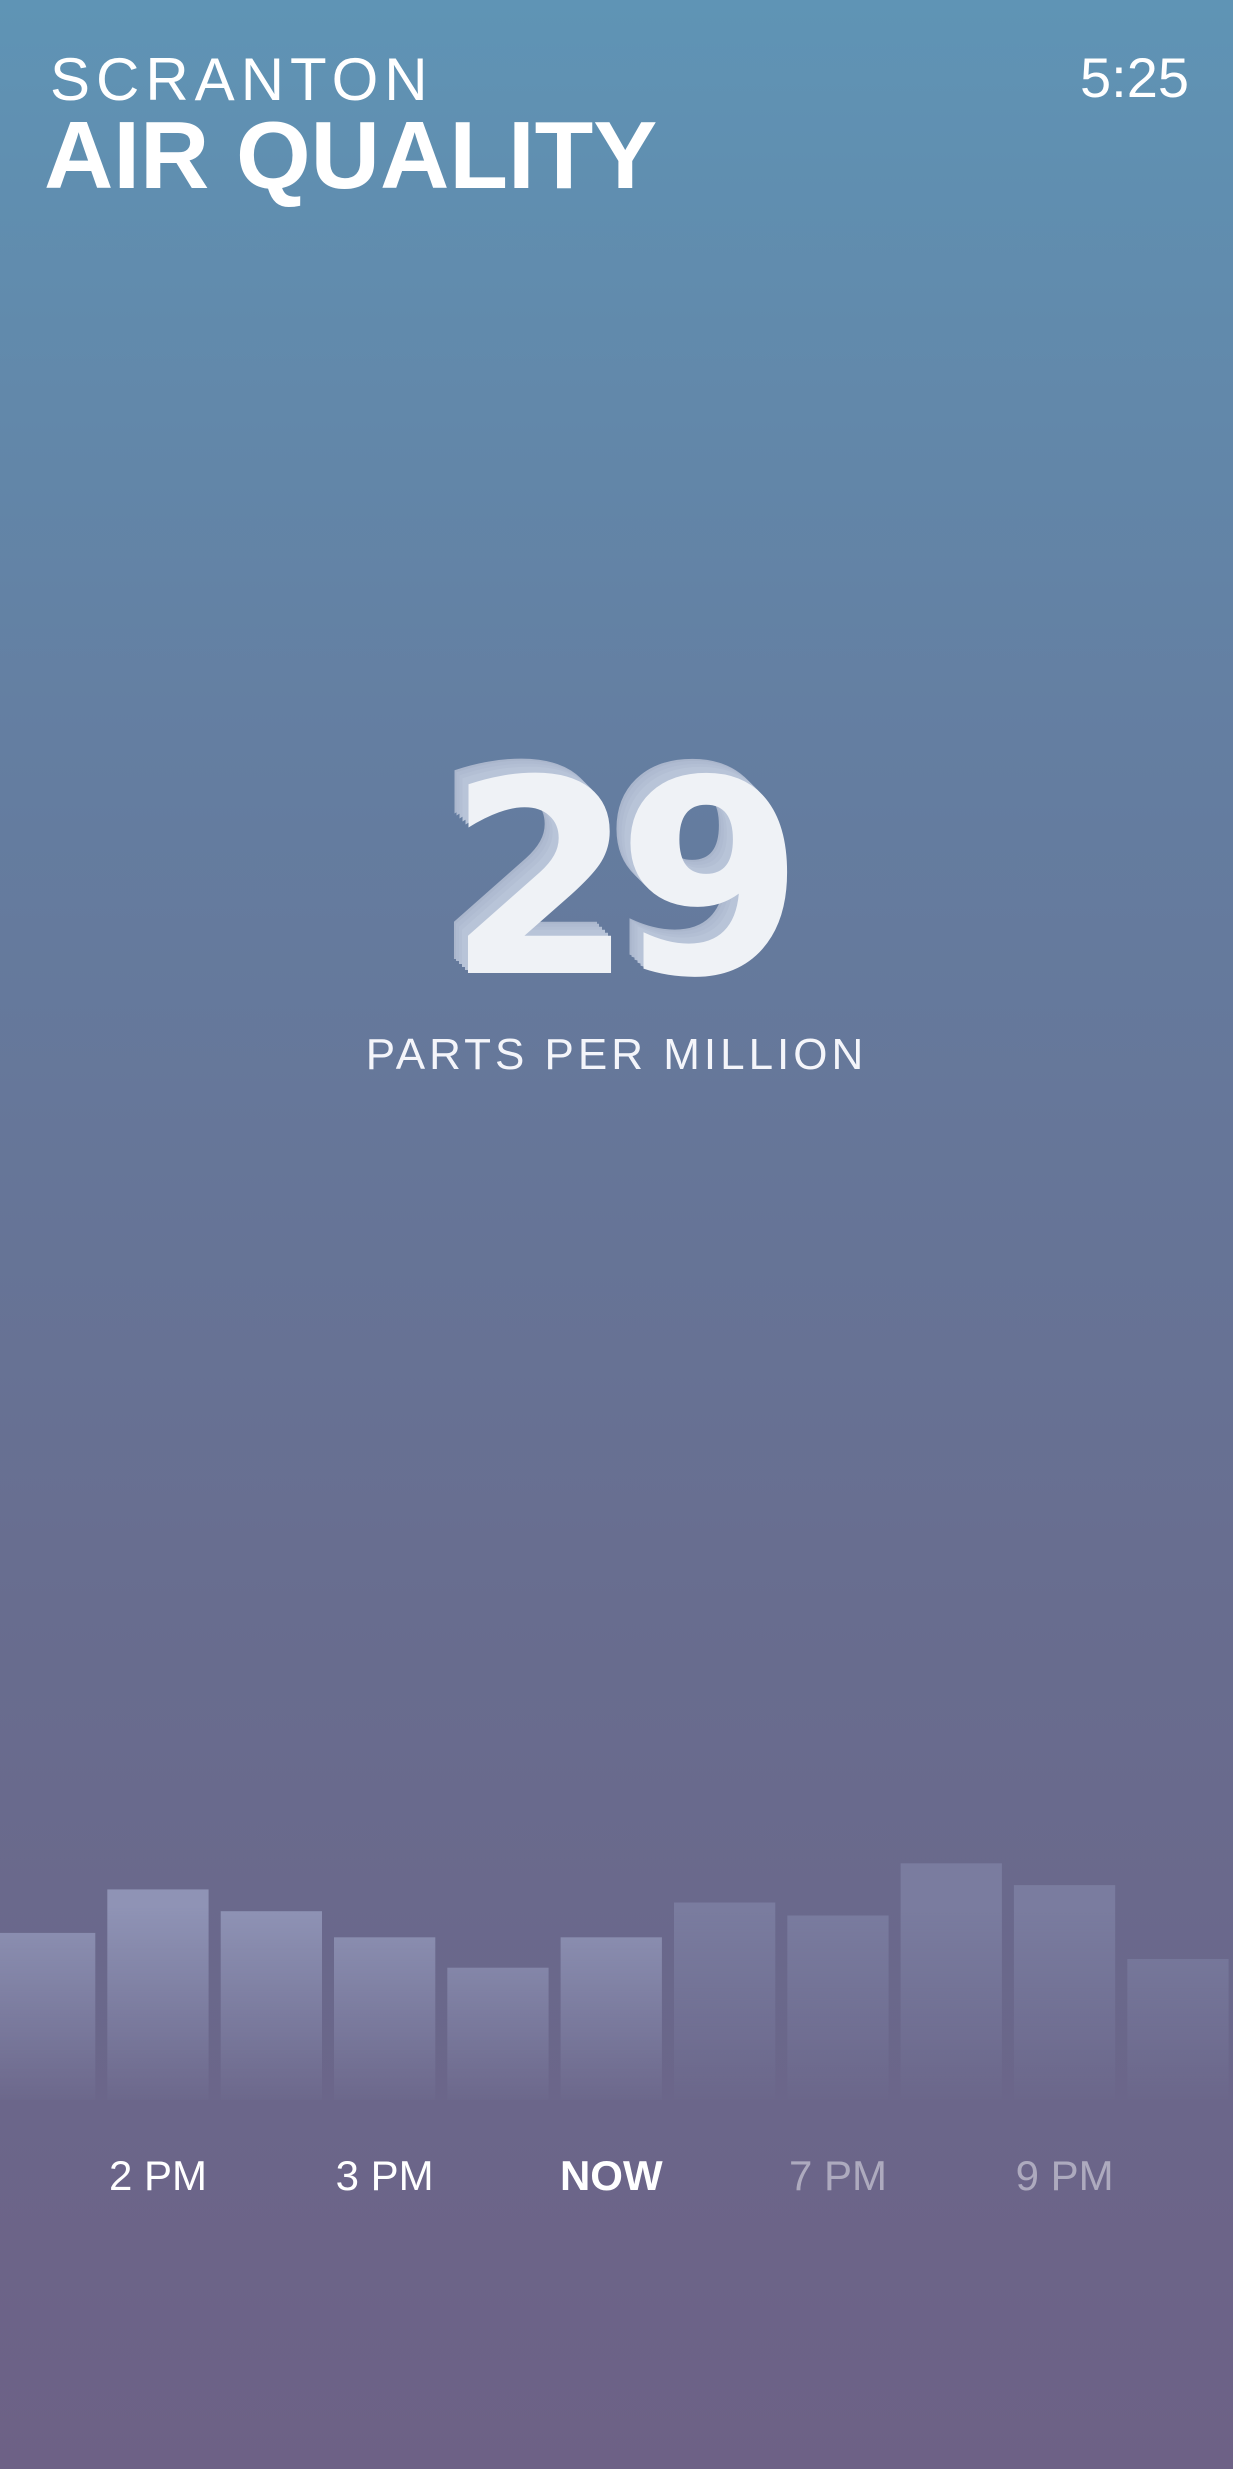  Describe the element at coordinates (838, 2176) in the screenshot. I see `time-label-7-pm: 7 PM` at that location.